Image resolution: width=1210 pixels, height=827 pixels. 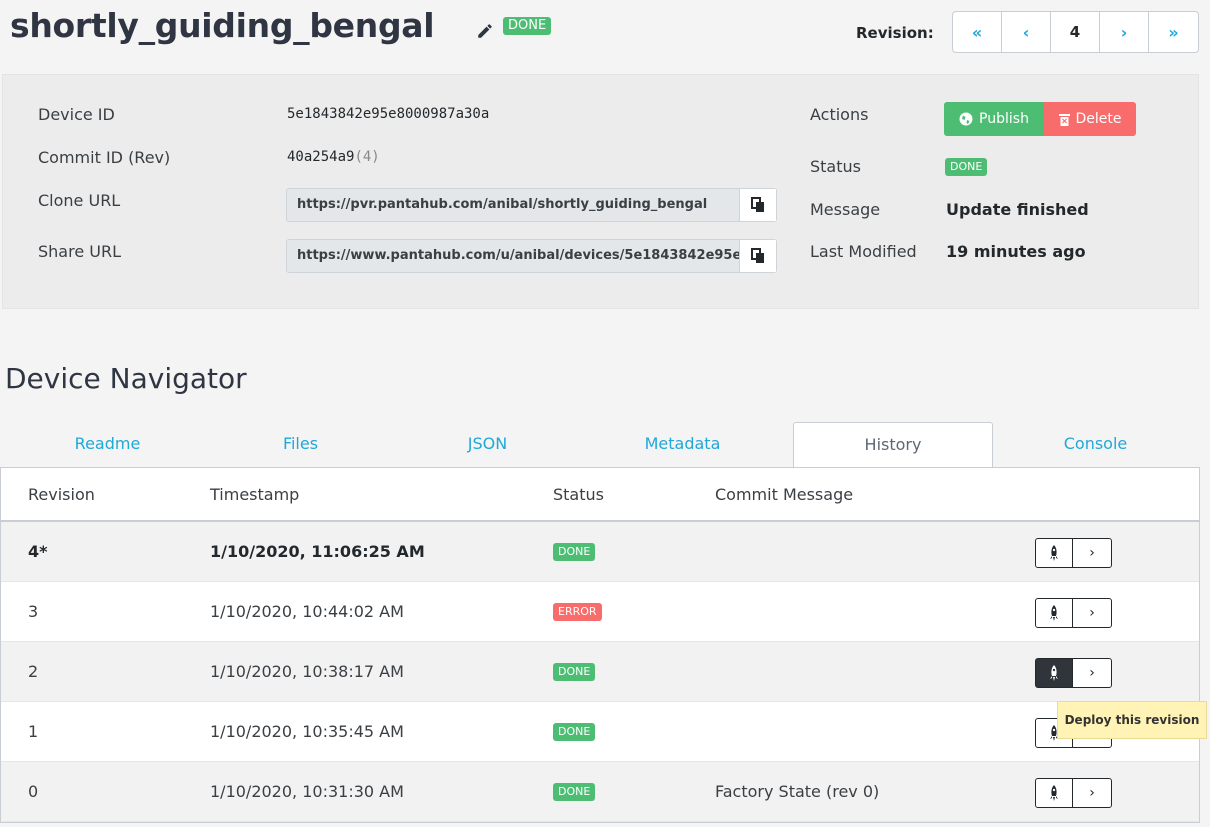 What do you see at coordinates (1016, 251) in the screenshot?
I see `last-modified-value: 19 minutes ago` at bounding box center [1016, 251].